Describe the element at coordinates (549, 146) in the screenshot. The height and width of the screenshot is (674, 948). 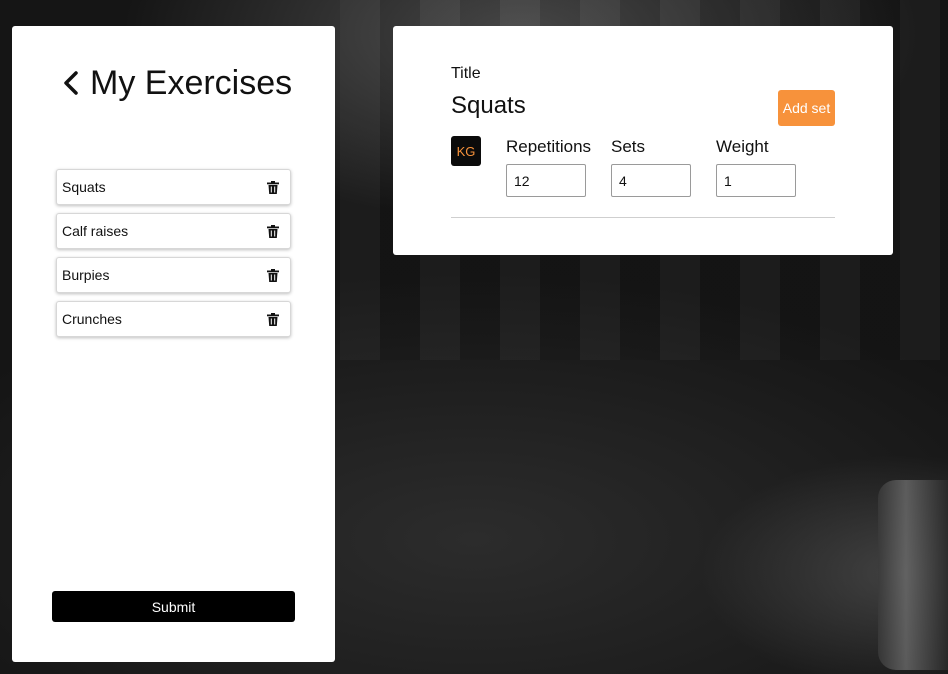
I see `repetitions-label: Repetitions` at that location.